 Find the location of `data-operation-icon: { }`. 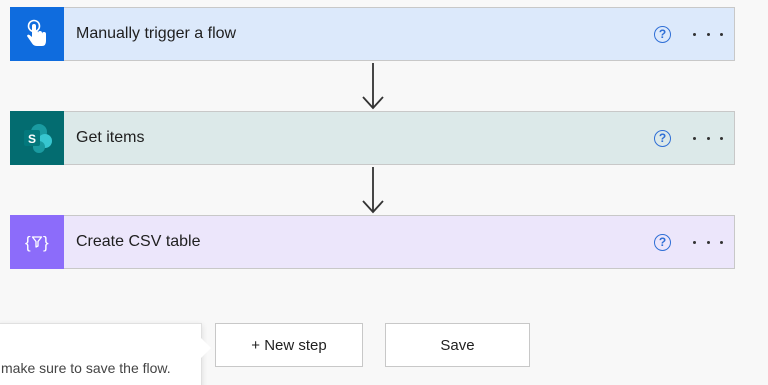

data-operation-icon: { } is located at coordinates (37, 242).